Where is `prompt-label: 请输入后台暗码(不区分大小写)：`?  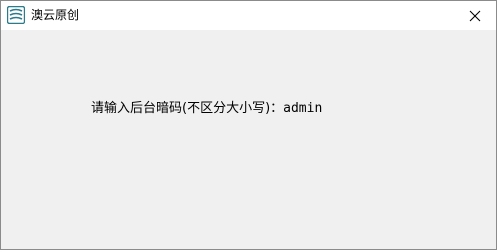
prompt-label: 请输入后台暗码(不区分大小写)： is located at coordinates (187, 108).